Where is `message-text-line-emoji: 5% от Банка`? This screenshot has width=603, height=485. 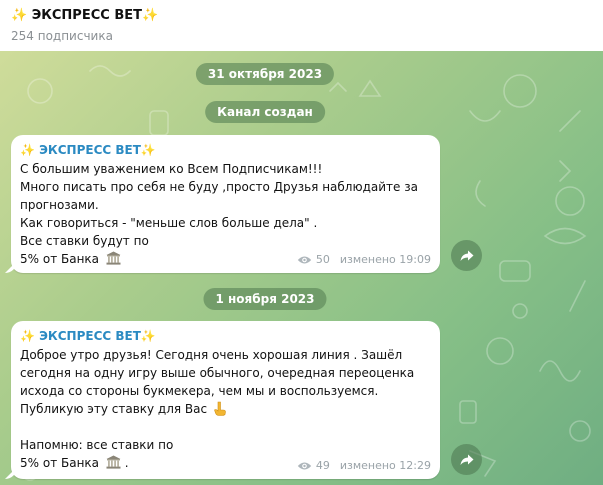 message-text-line-emoji: 5% от Банка is located at coordinates (70, 259).